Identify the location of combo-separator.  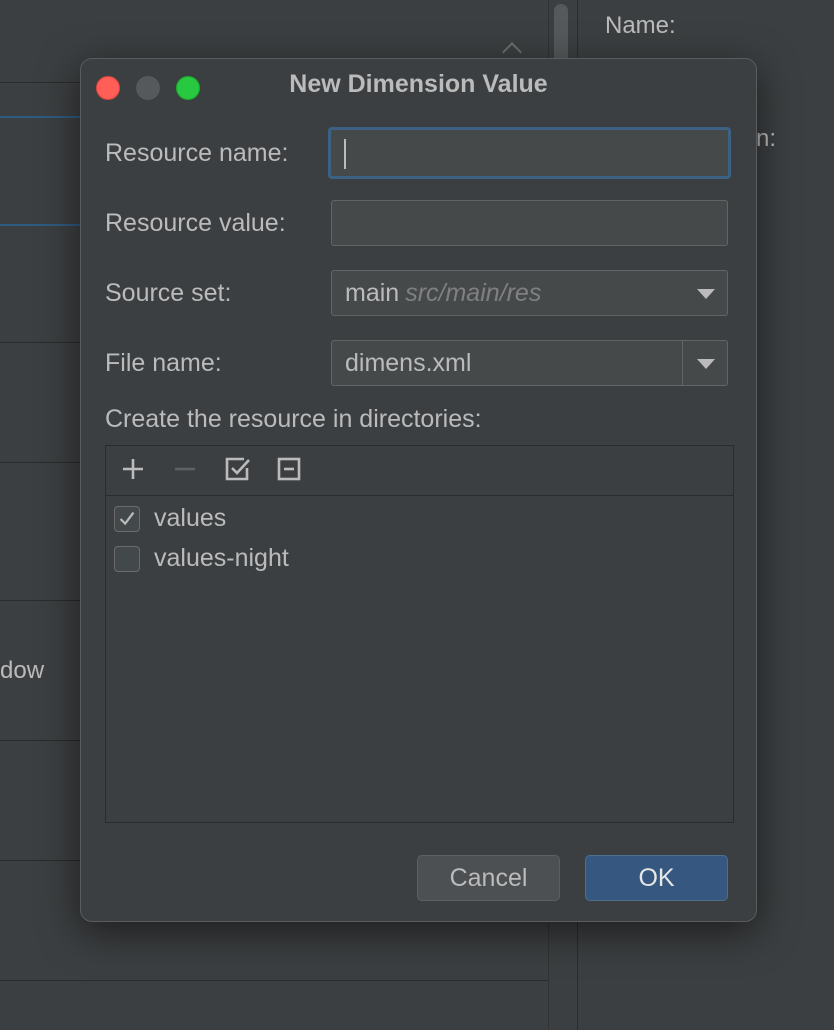
(682, 363).